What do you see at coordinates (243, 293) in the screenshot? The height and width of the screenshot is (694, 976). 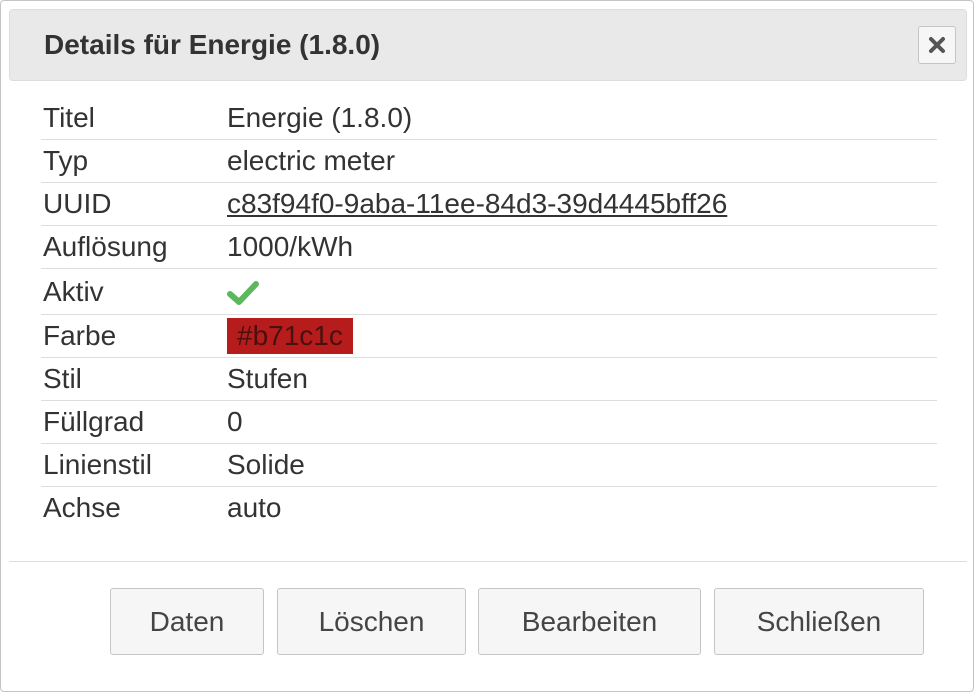 I see `checkmark-icon` at bounding box center [243, 293].